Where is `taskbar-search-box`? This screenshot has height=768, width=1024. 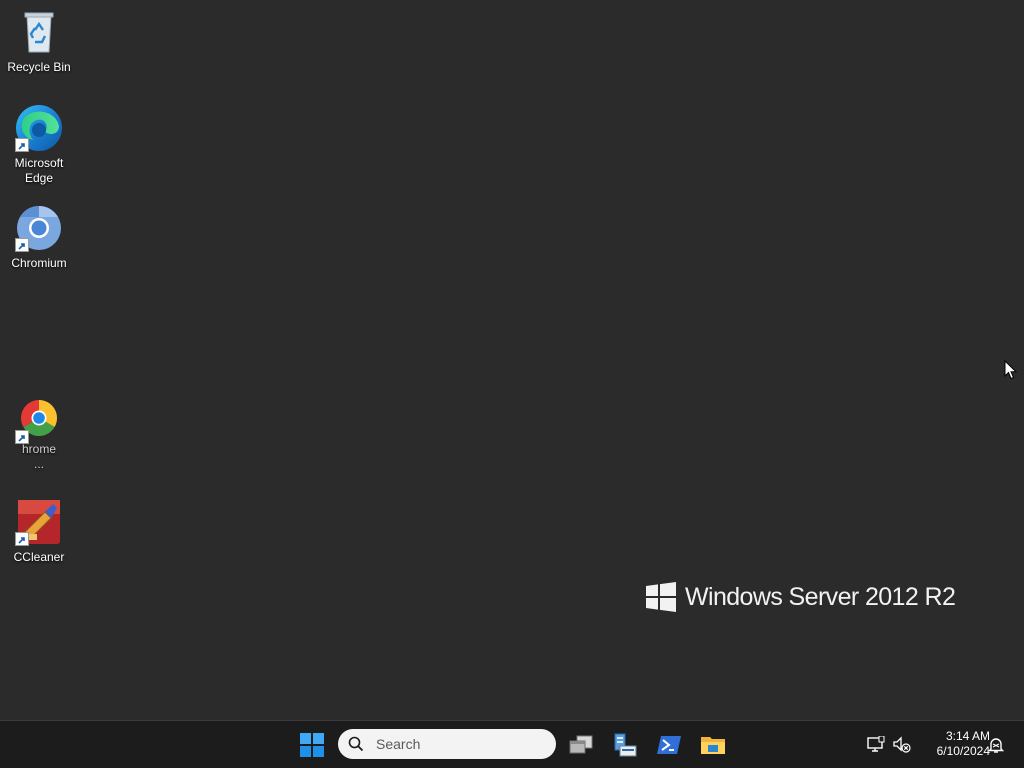
taskbar-search-box is located at coordinates (447, 744).